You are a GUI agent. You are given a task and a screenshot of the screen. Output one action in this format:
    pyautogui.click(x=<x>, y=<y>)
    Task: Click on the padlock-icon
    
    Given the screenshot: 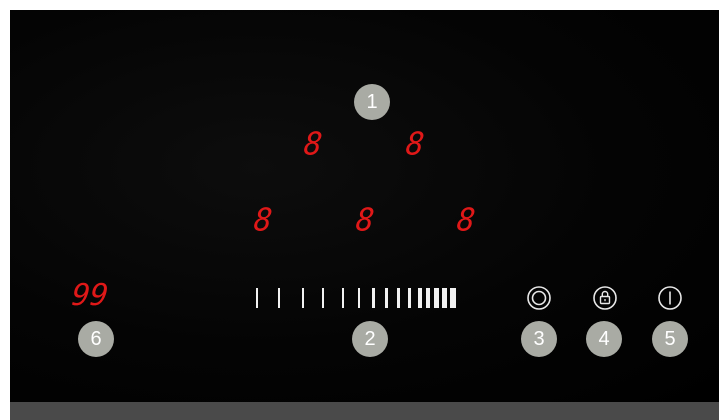 What is the action you would take?
    pyautogui.click(x=605, y=298)
    